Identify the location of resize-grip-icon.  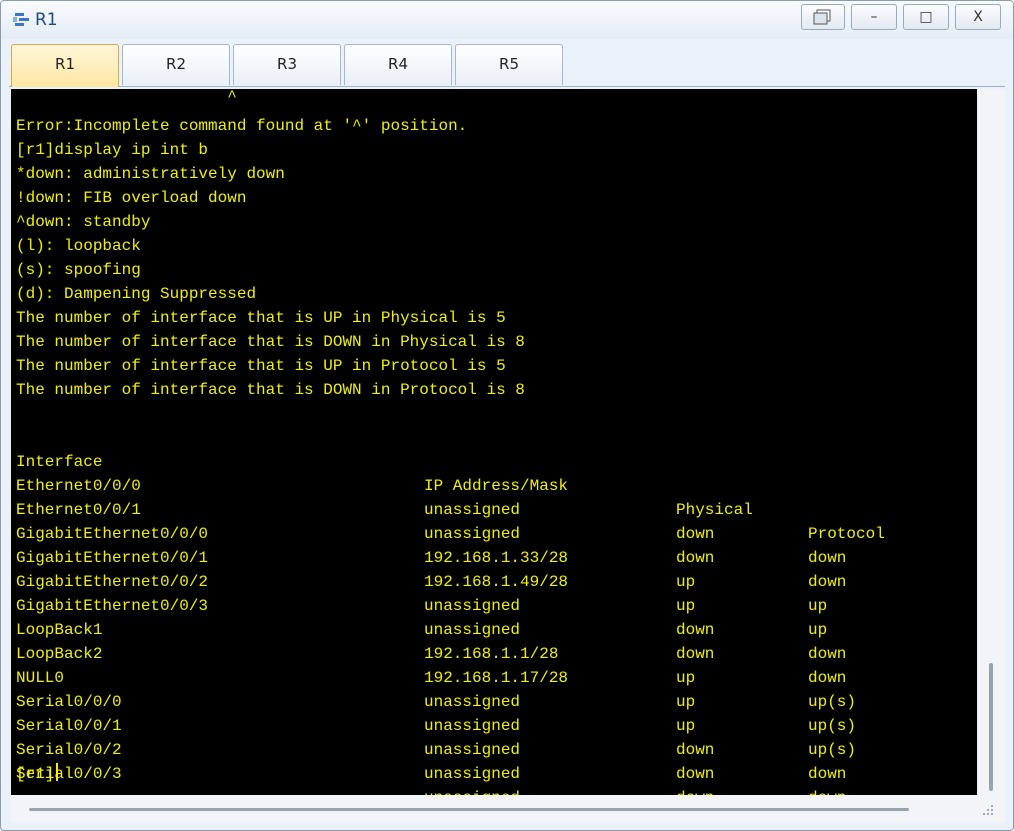
(988, 810).